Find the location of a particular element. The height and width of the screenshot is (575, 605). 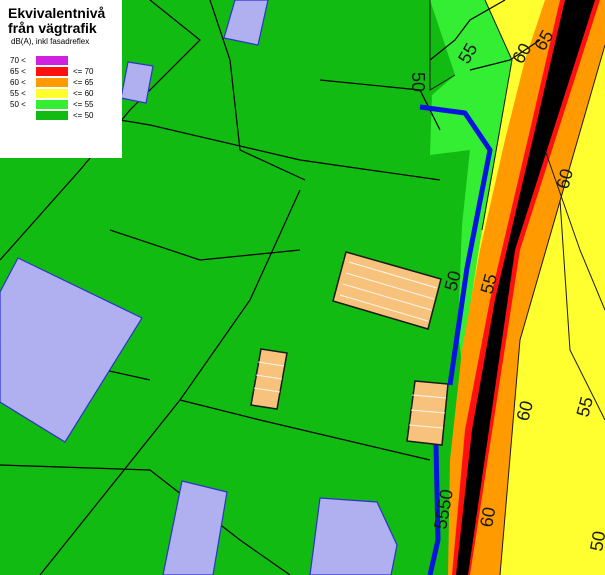

legend-row: 50 < <= 55 is located at coordinates (65, 104).